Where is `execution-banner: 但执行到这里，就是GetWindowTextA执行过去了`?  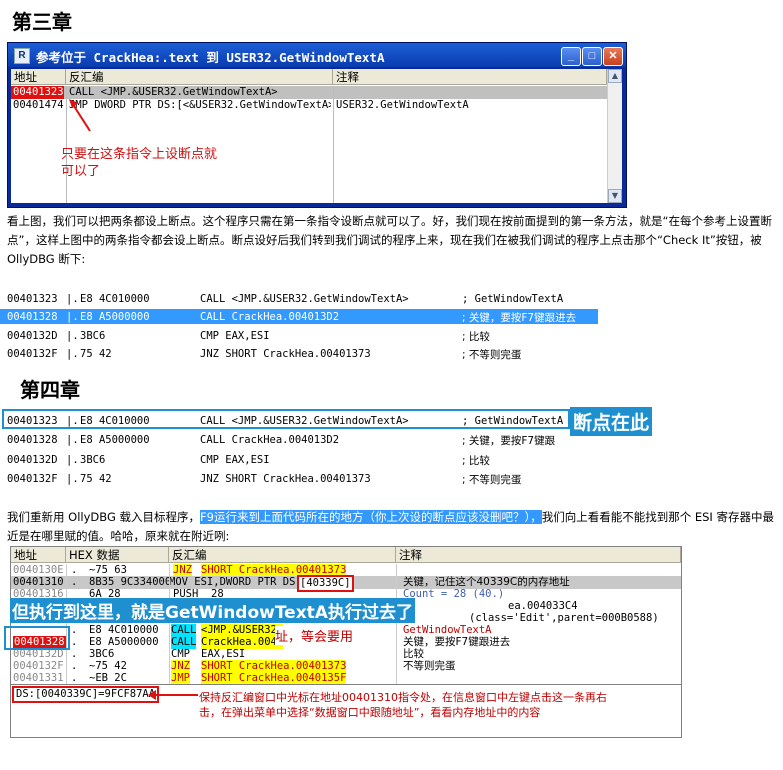
execution-banner: 但执行到这里，就是GetWindowTextA执行过去了 is located at coordinates (212, 610).